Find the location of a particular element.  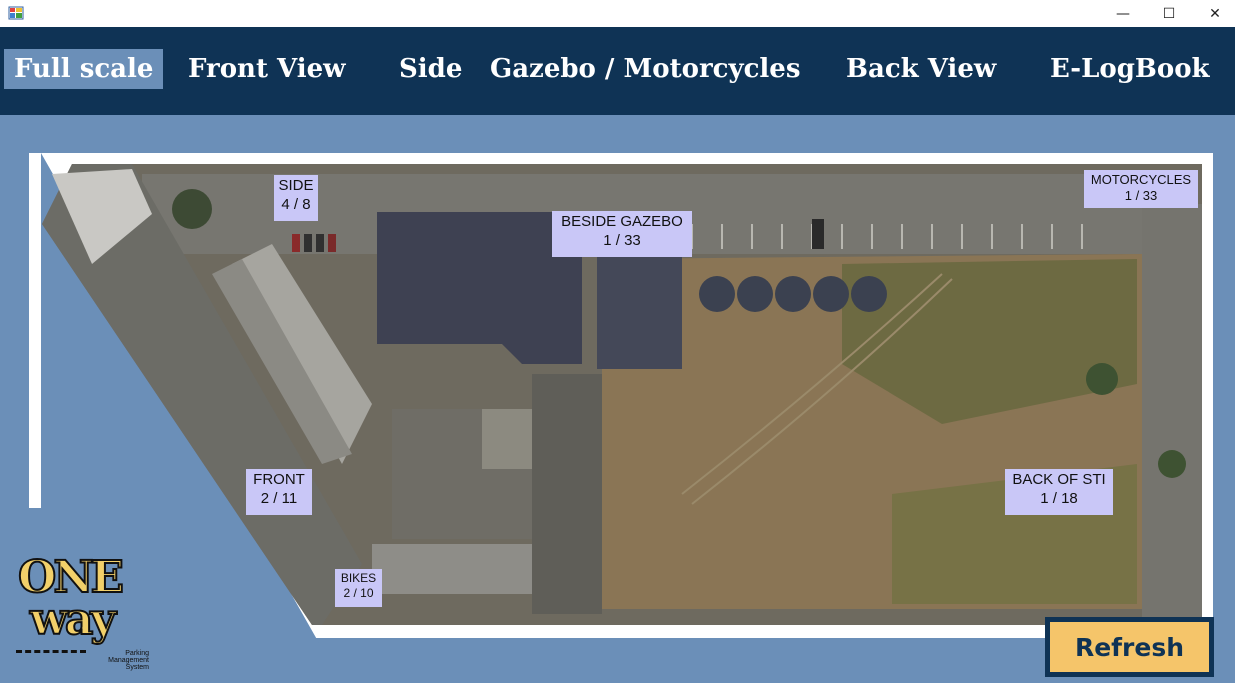

tab-side: Side is located at coordinates (430, 69).